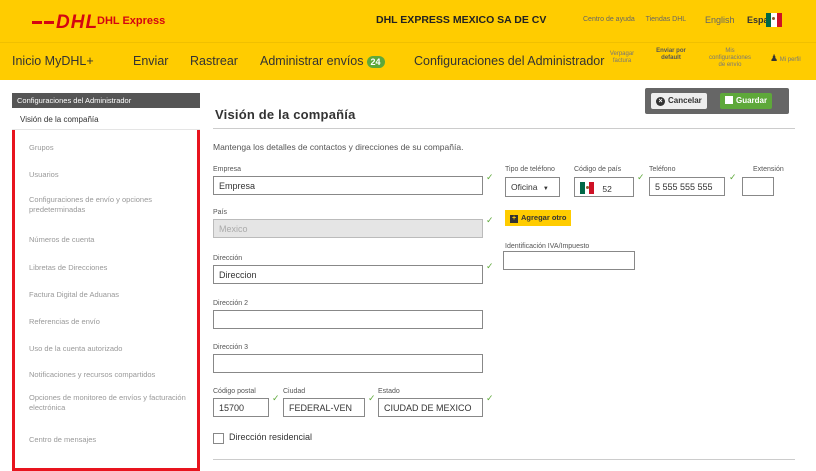 The image size is (816, 471). What do you see at coordinates (294, 391) in the screenshot?
I see `city-label: Ciudad` at bounding box center [294, 391].